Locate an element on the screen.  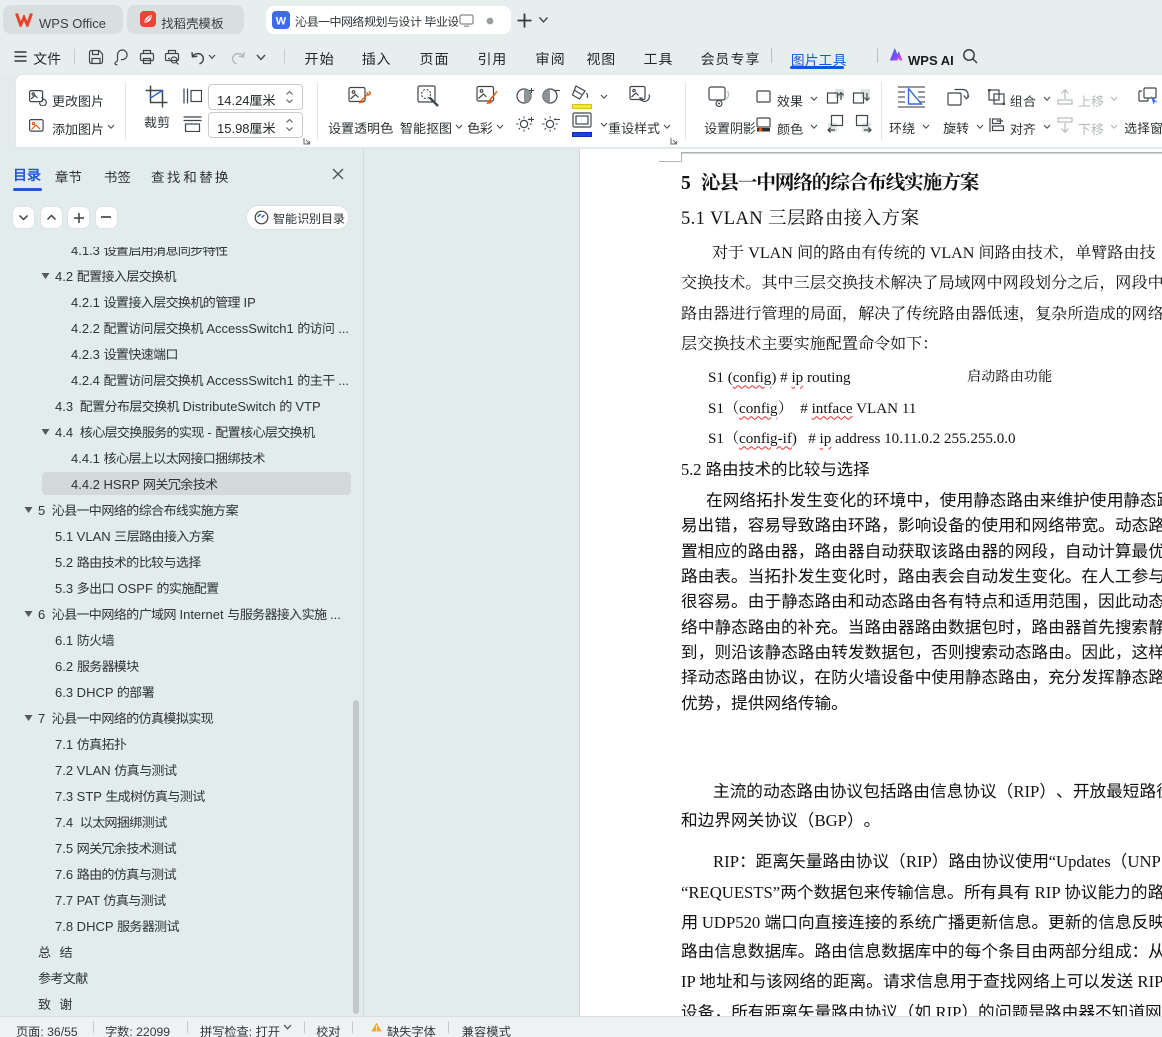
svg-text: W is located at coordinates (281, 22).